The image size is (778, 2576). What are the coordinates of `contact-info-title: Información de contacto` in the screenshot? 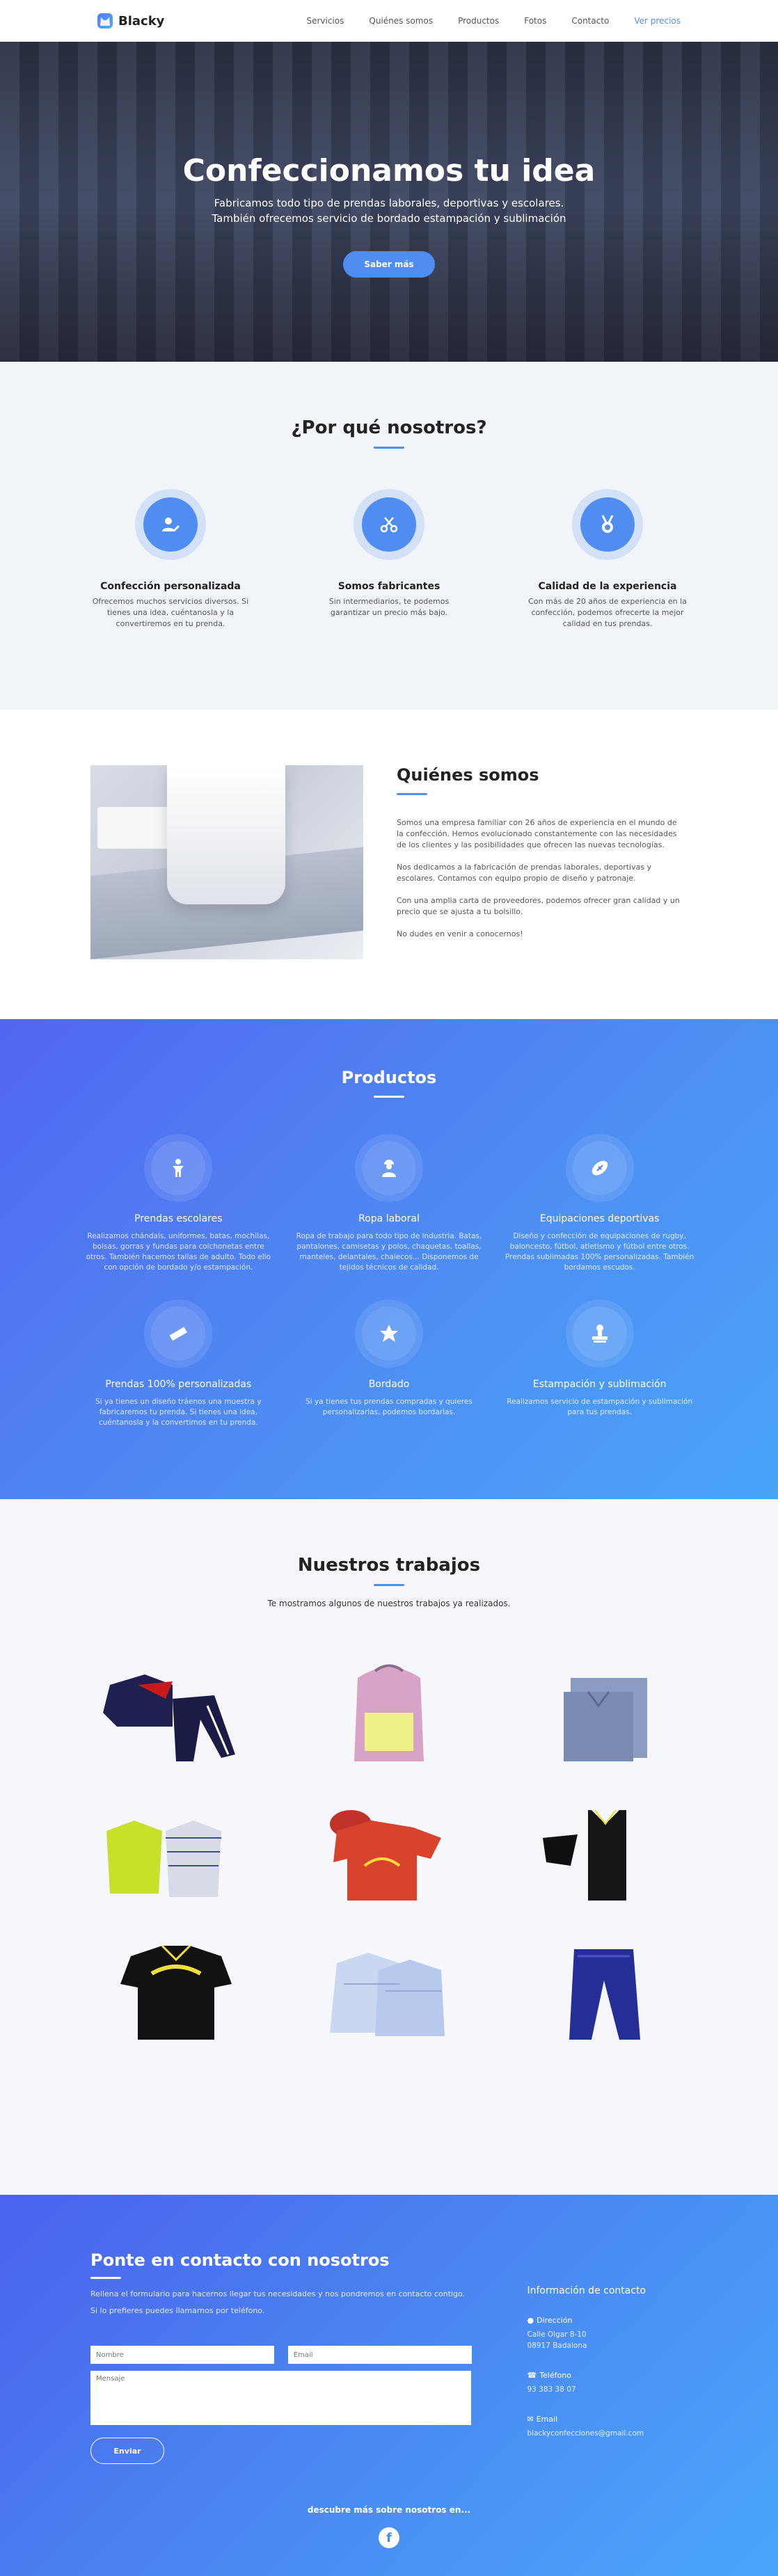 It's located at (586, 2290).